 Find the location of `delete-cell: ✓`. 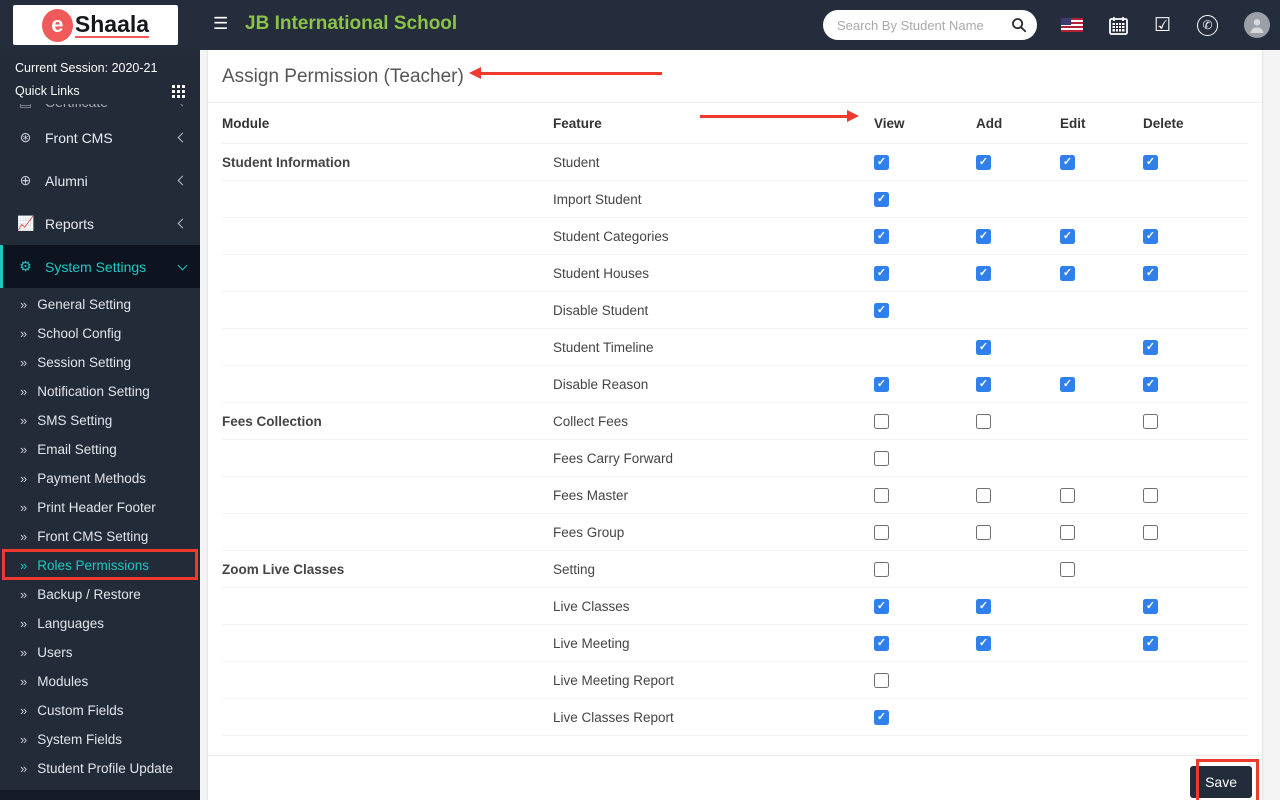

delete-cell: ✓ is located at coordinates (1195, 162).